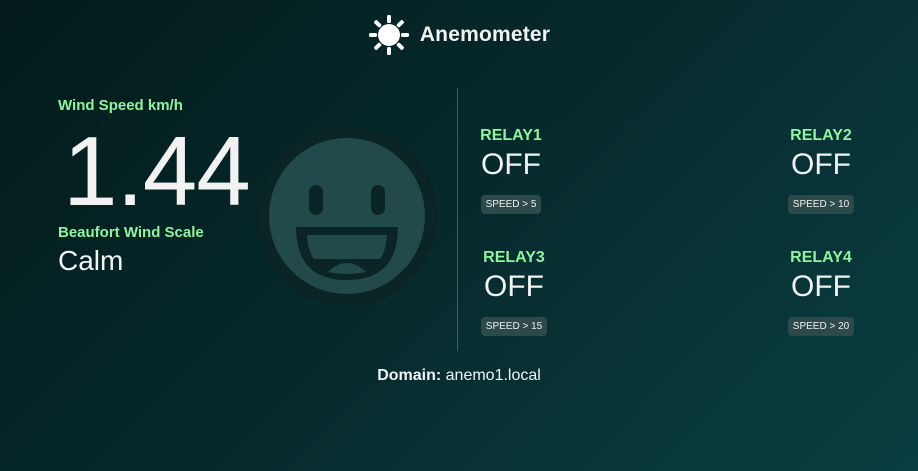 The width and height of the screenshot is (918, 471). What do you see at coordinates (347, 216) in the screenshot?
I see `happy-face-icon` at bounding box center [347, 216].